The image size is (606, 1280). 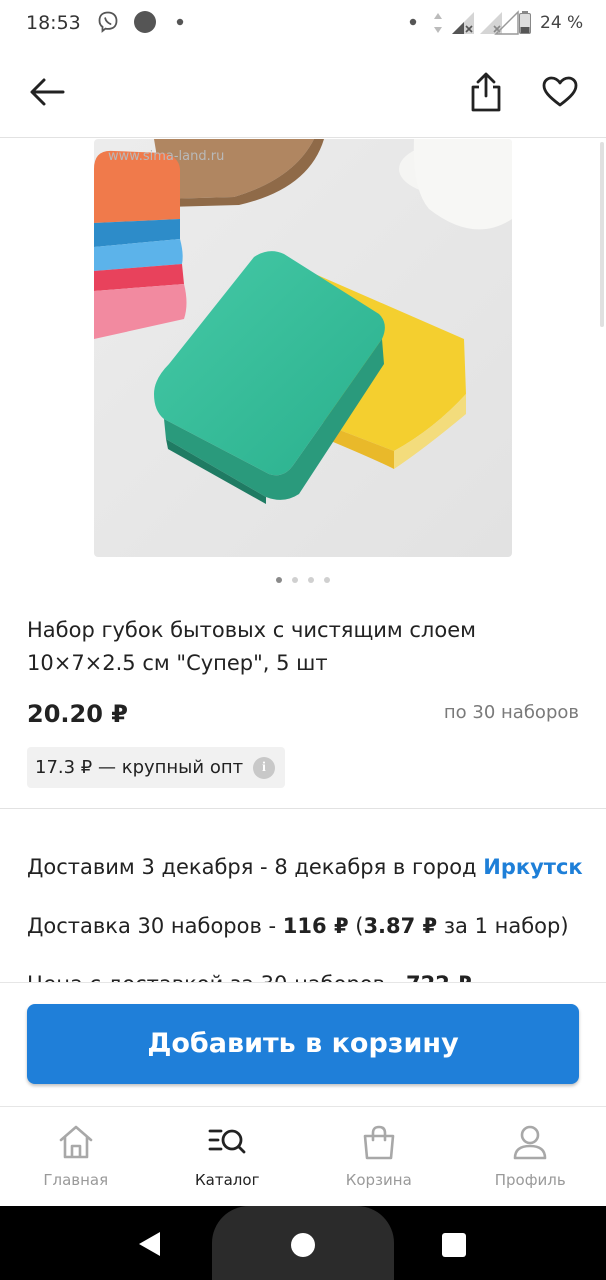 What do you see at coordinates (264, 768) in the screenshot?
I see `info-icon: i` at bounding box center [264, 768].